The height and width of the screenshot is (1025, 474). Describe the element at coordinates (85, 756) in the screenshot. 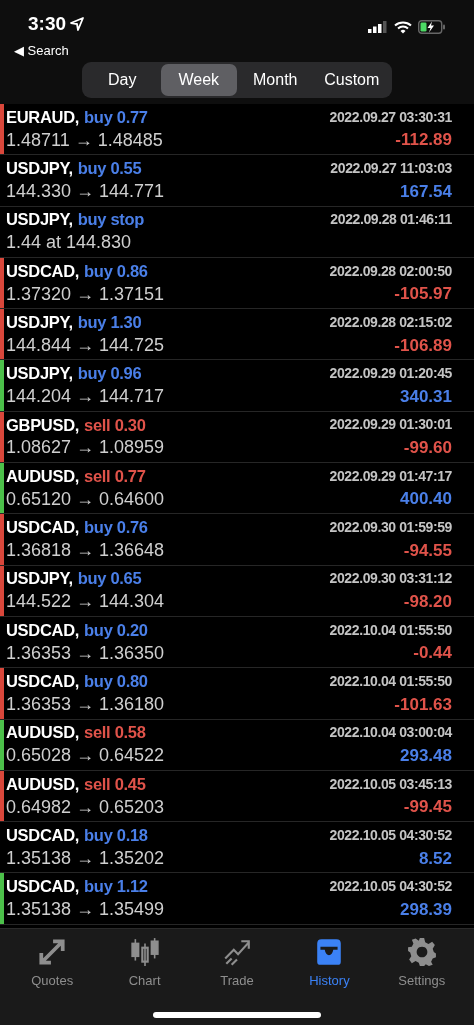

I see `price-change: 0.65028 → 0.64522` at that location.